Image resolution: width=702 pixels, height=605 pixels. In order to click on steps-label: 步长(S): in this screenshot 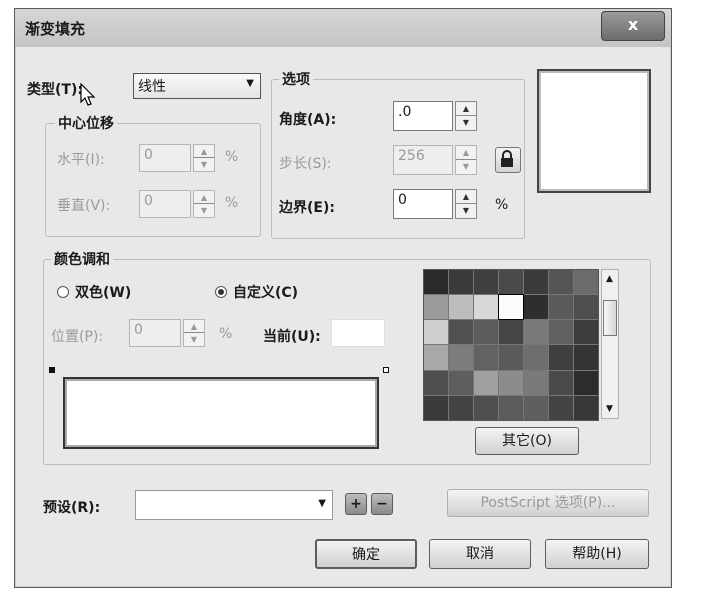, I will do `click(305, 164)`.